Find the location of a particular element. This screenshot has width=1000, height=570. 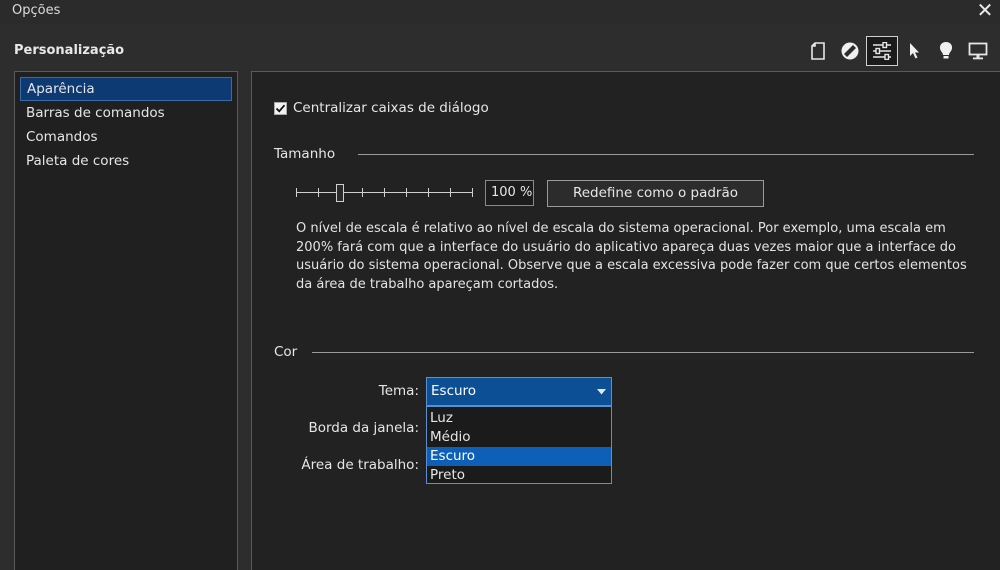

sidebar-item-command-bars: Barras de comandos is located at coordinates (126, 113).